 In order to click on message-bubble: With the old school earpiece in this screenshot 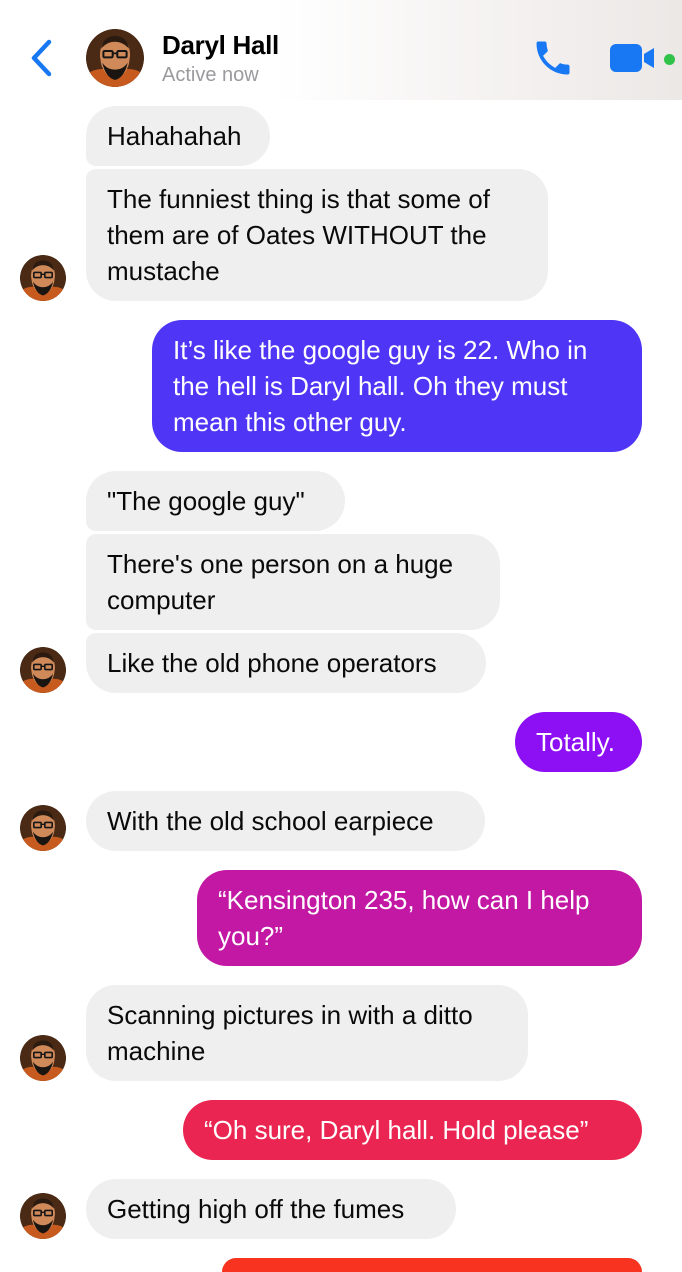, I will do `click(285, 821)`.